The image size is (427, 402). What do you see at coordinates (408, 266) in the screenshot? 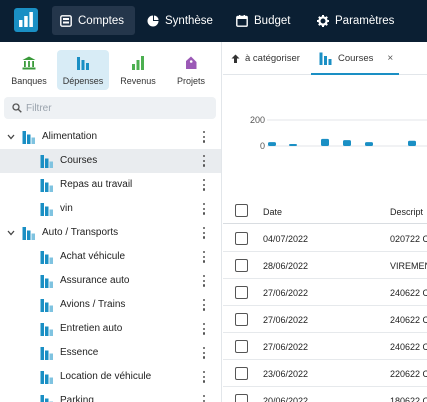
I see `row-description: VIREMEN` at bounding box center [408, 266].